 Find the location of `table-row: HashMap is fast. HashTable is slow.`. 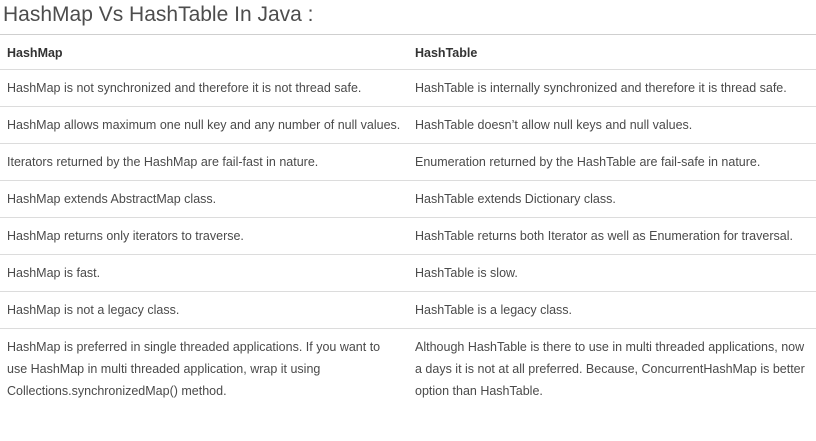

table-row: HashMap is fast. HashTable is slow. is located at coordinates (408, 273).